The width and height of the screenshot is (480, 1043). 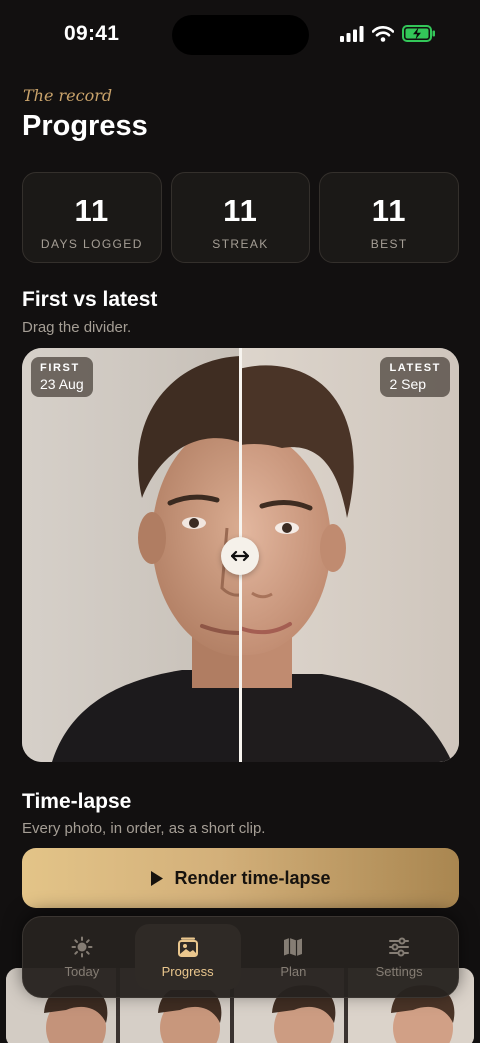 I want to click on stats-row: 11 DAYS LOGGED 11 STREAK 11 BEST, so click(x=241, y=217).